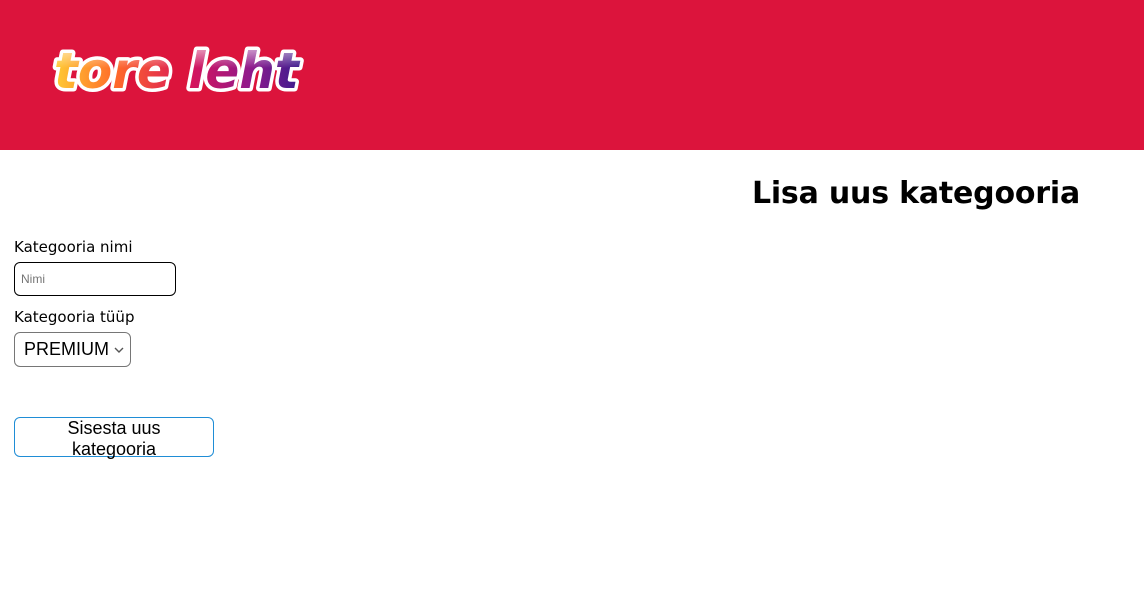  Describe the element at coordinates (66, 349) in the screenshot. I see `category-type-selected-value: PREMIUM` at that location.